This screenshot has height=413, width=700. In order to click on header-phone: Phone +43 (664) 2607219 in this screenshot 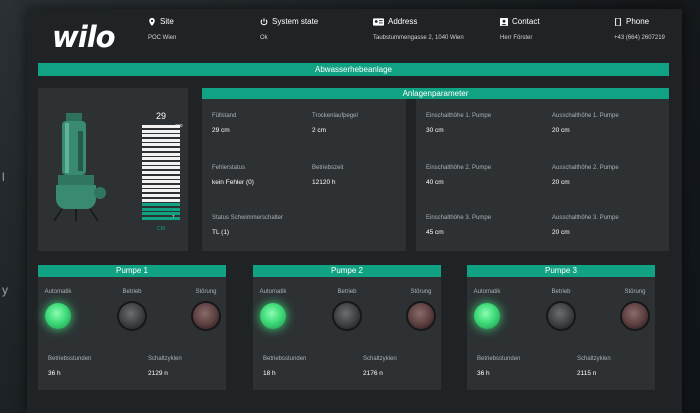, I will do `click(639, 29)`.